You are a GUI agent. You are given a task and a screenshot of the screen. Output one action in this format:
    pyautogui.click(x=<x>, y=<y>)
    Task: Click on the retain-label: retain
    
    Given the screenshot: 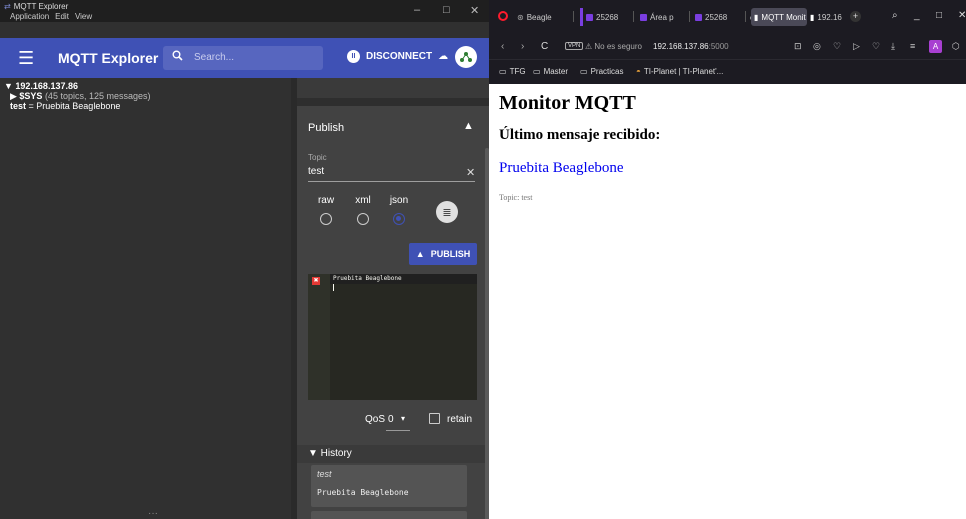 What is the action you would take?
    pyautogui.click(x=460, y=419)
    